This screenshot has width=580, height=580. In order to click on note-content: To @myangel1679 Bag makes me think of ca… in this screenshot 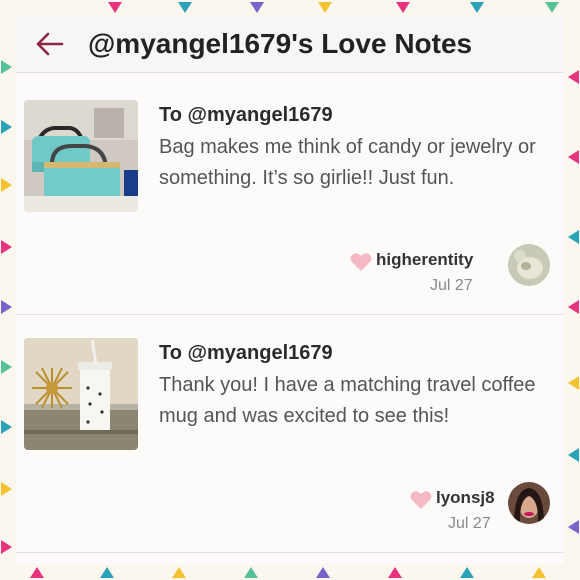, I will do `click(354, 148)`.